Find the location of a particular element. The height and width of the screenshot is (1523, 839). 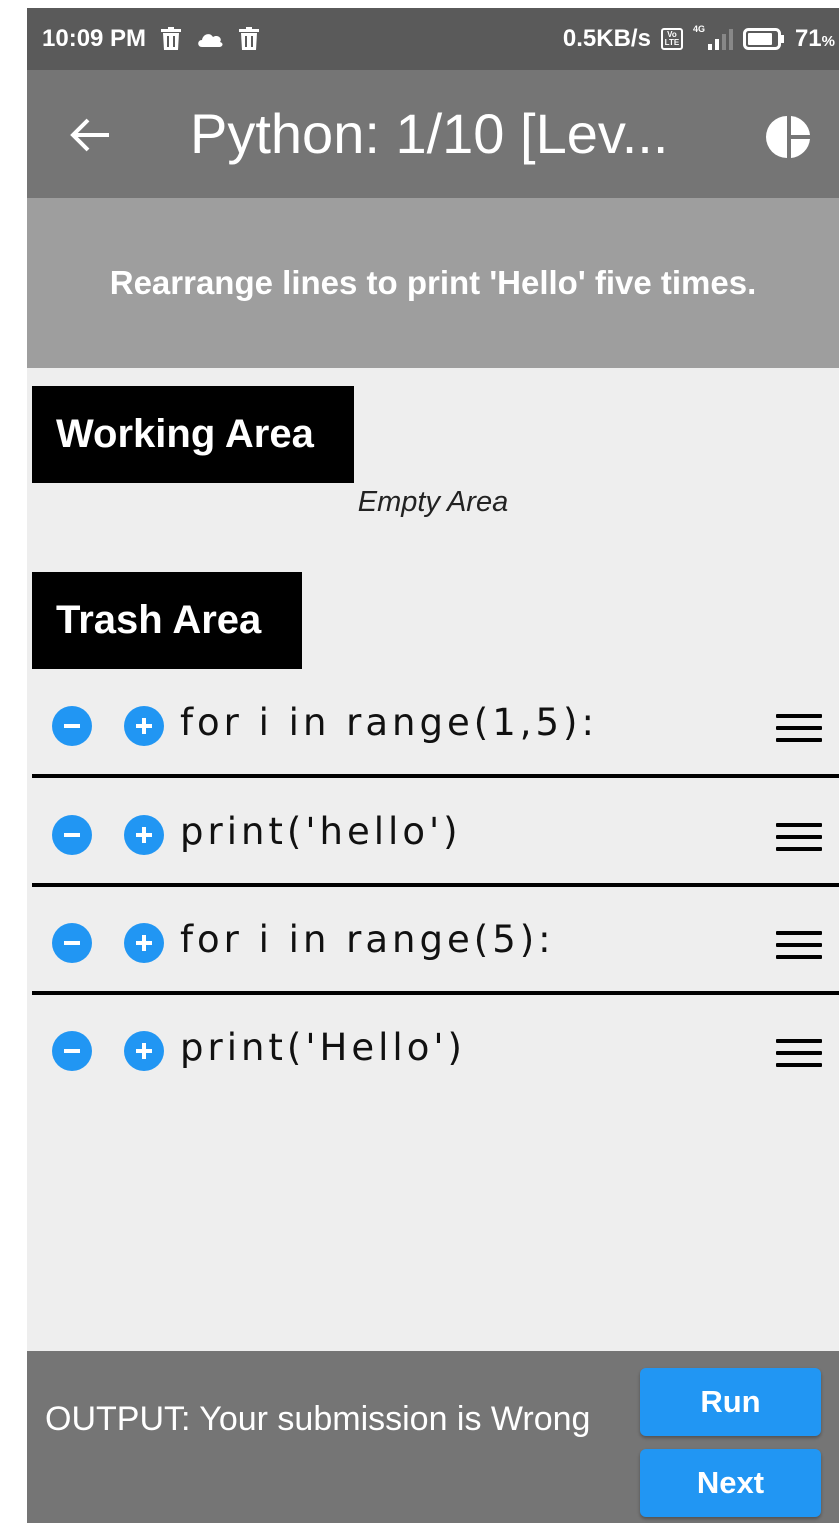

status-time: 10:09 PM is located at coordinates (94, 38).